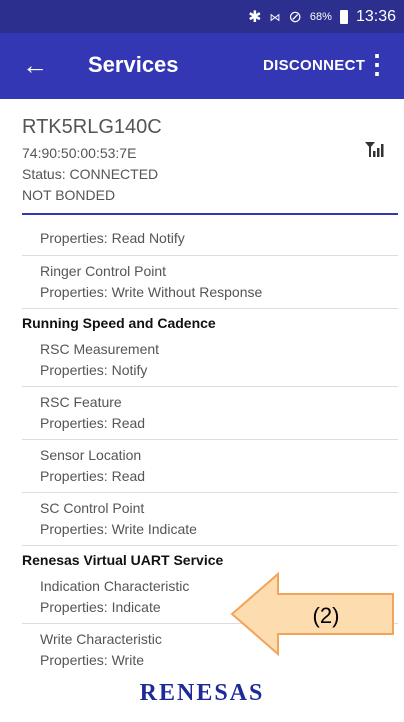 The width and height of the screenshot is (404, 722). What do you see at coordinates (255, 17) in the screenshot?
I see `bluetooth-icon: ✱` at bounding box center [255, 17].